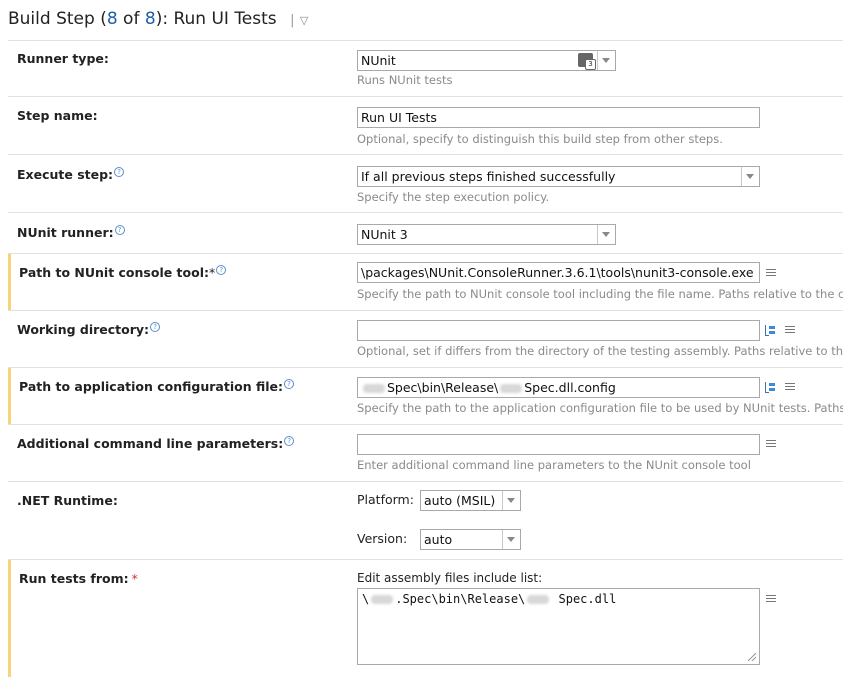 The width and height of the screenshot is (843, 677). What do you see at coordinates (486, 234) in the screenshot?
I see `nunit-runner-select: NUnit 3` at bounding box center [486, 234].